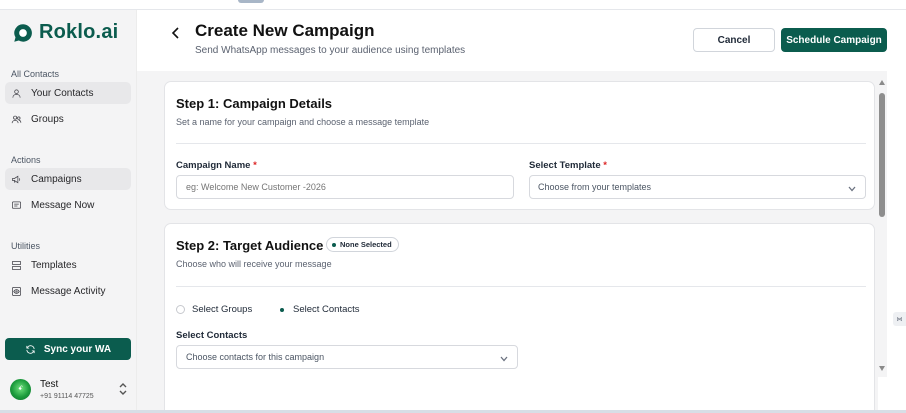 This screenshot has height=413, width=906. I want to click on status-badge: None Selected, so click(362, 244).